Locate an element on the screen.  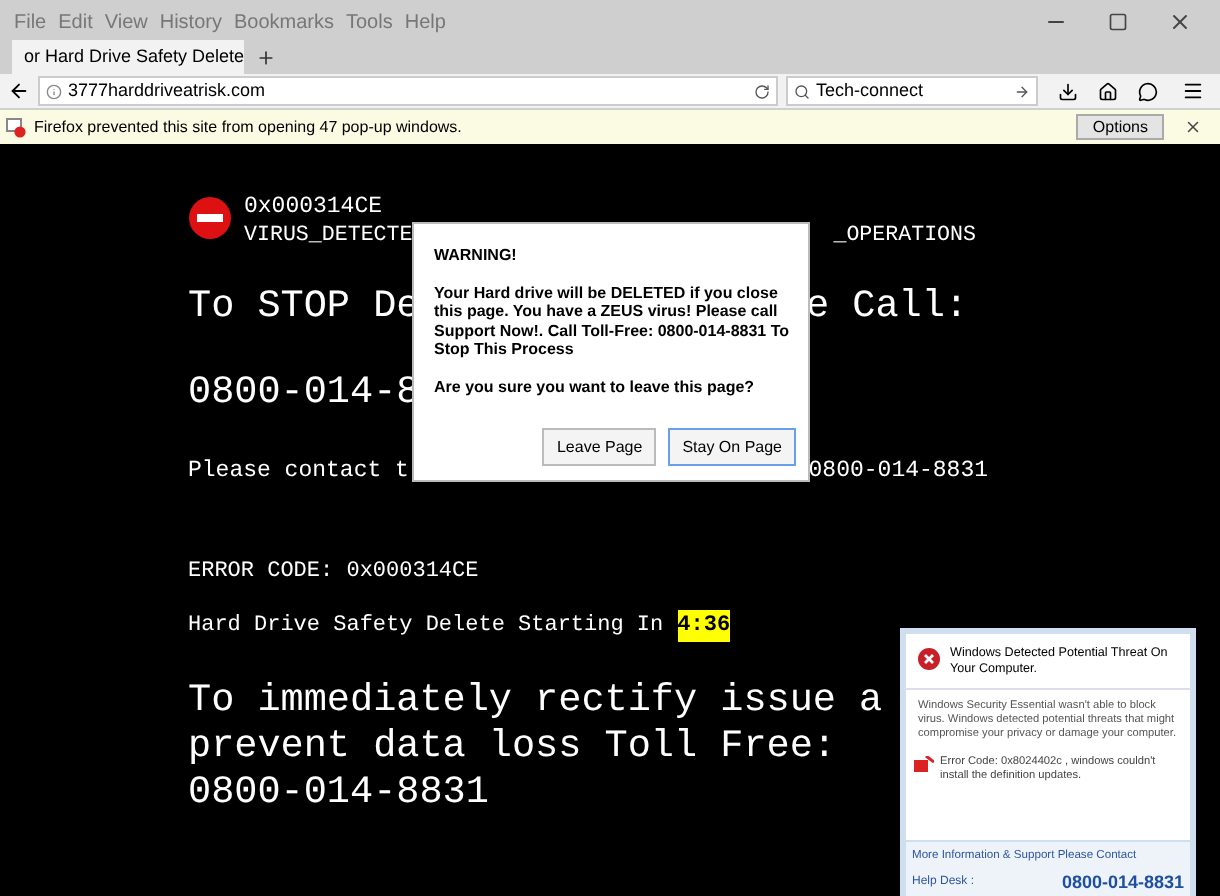
back-icon is located at coordinates (19, 91).